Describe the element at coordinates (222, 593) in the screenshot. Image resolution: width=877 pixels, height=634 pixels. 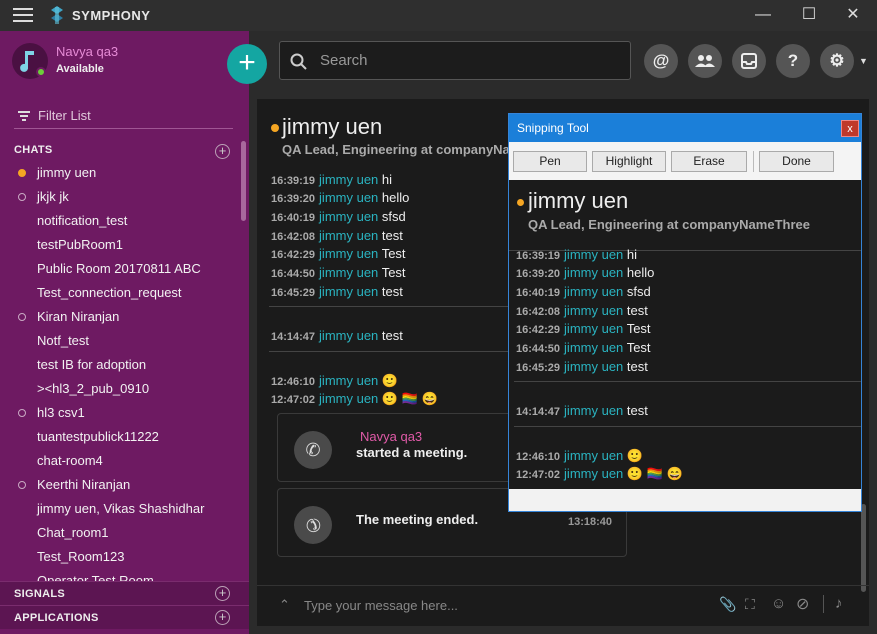
I see `add-signal-icon: +` at that location.